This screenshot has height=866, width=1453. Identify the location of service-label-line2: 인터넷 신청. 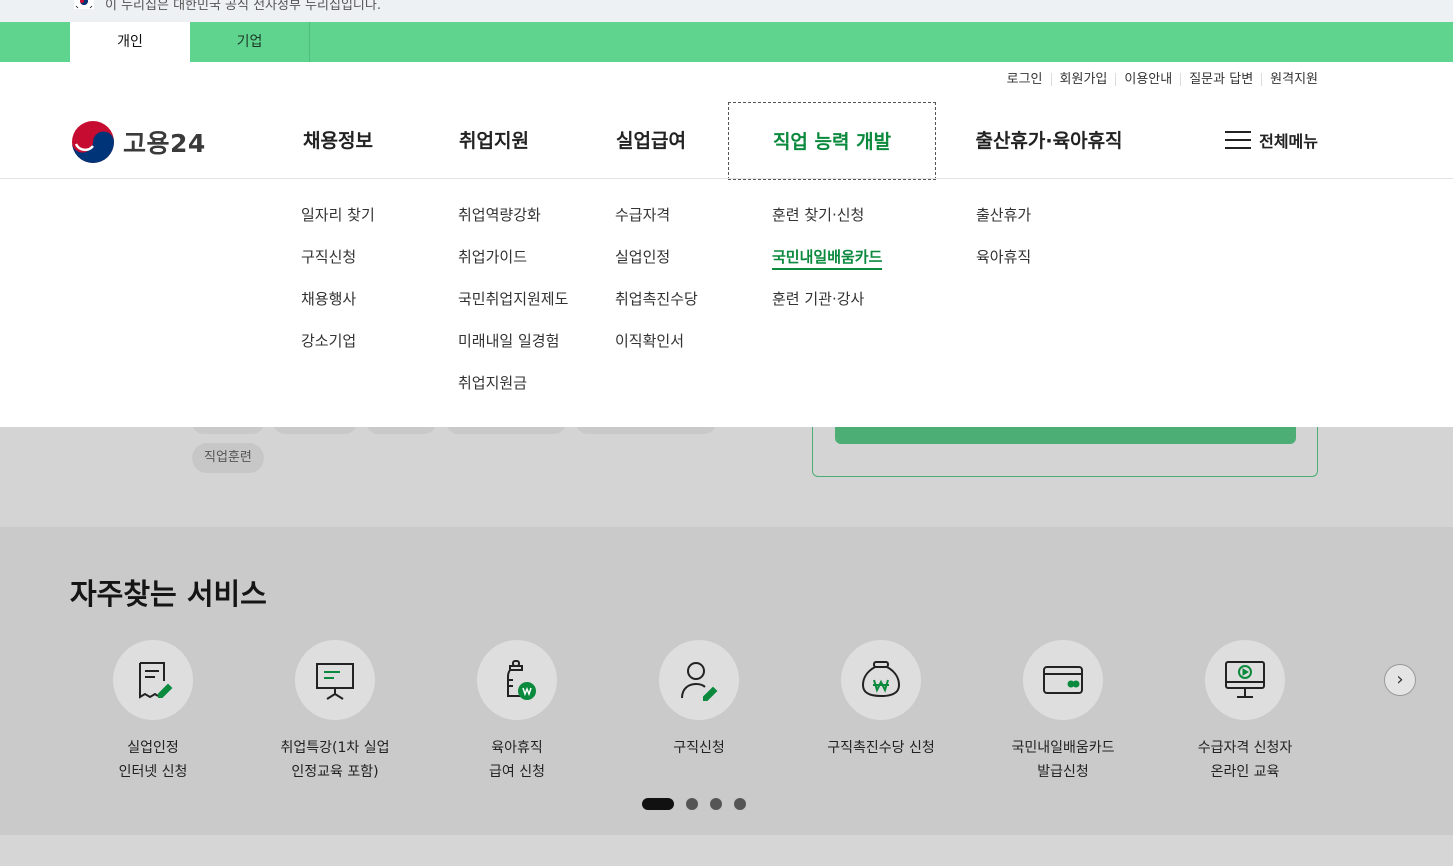
(153, 772).